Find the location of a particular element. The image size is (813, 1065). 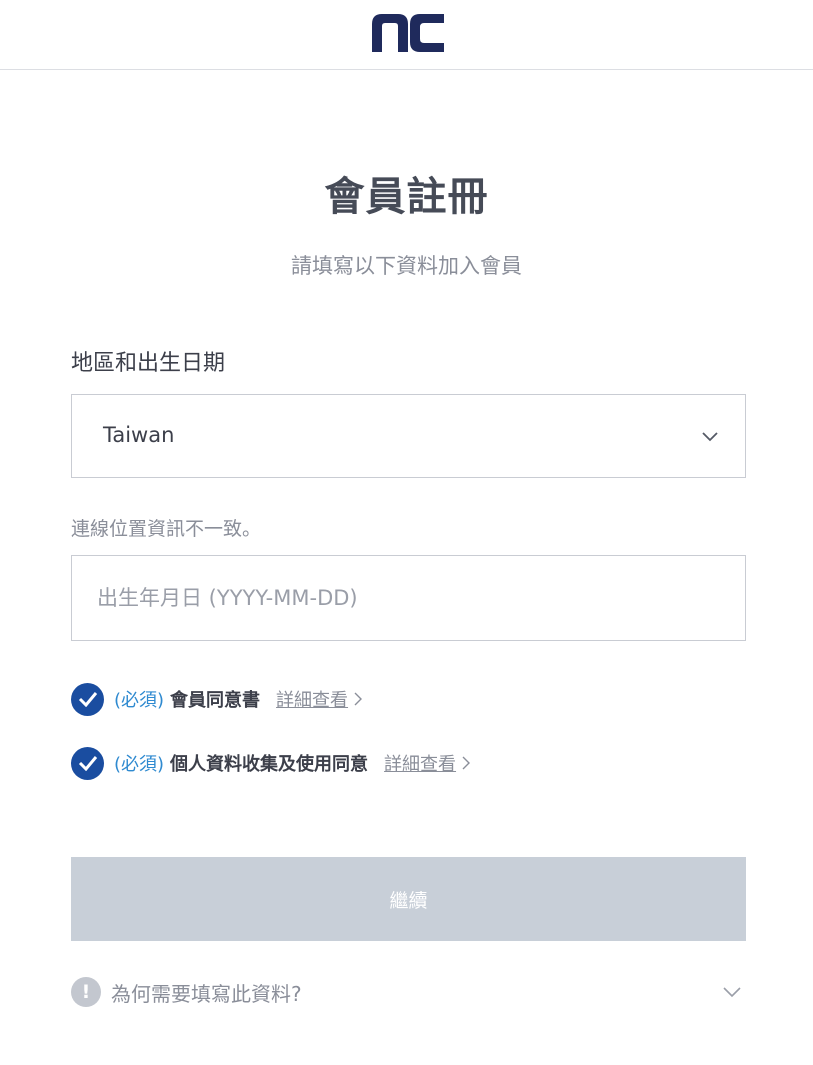

region-select-value: Taiwan is located at coordinates (139, 435).